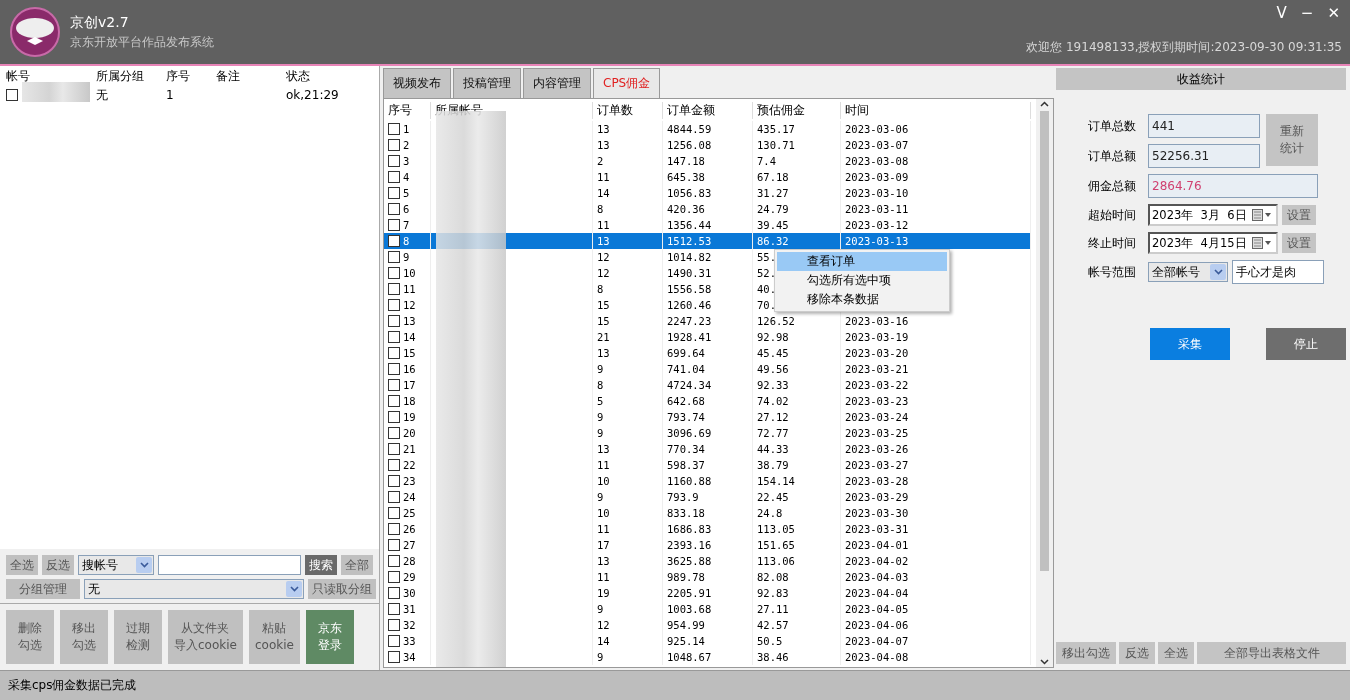 This screenshot has width=1350, height=700. Describe the element at coordinates (1271, 653) in the screenshot. I see `toolbar-button: 全部导出表格文件` at that location.